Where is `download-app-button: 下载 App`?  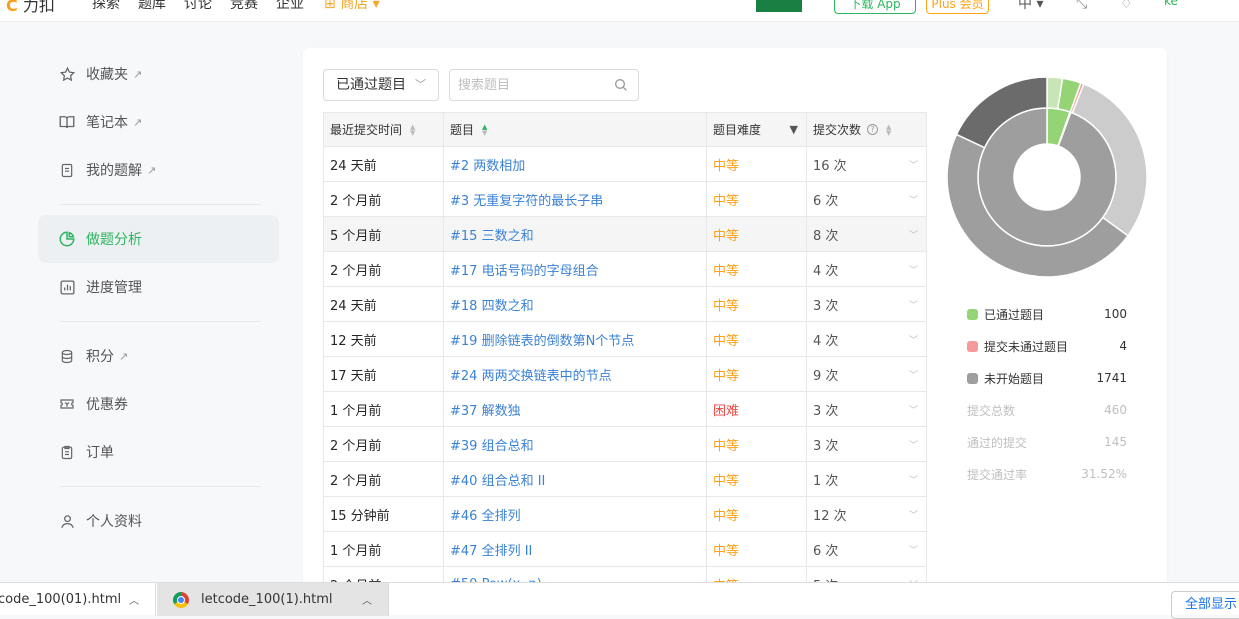 download-app-button: 下载 App is located at coordinates (875, 7).